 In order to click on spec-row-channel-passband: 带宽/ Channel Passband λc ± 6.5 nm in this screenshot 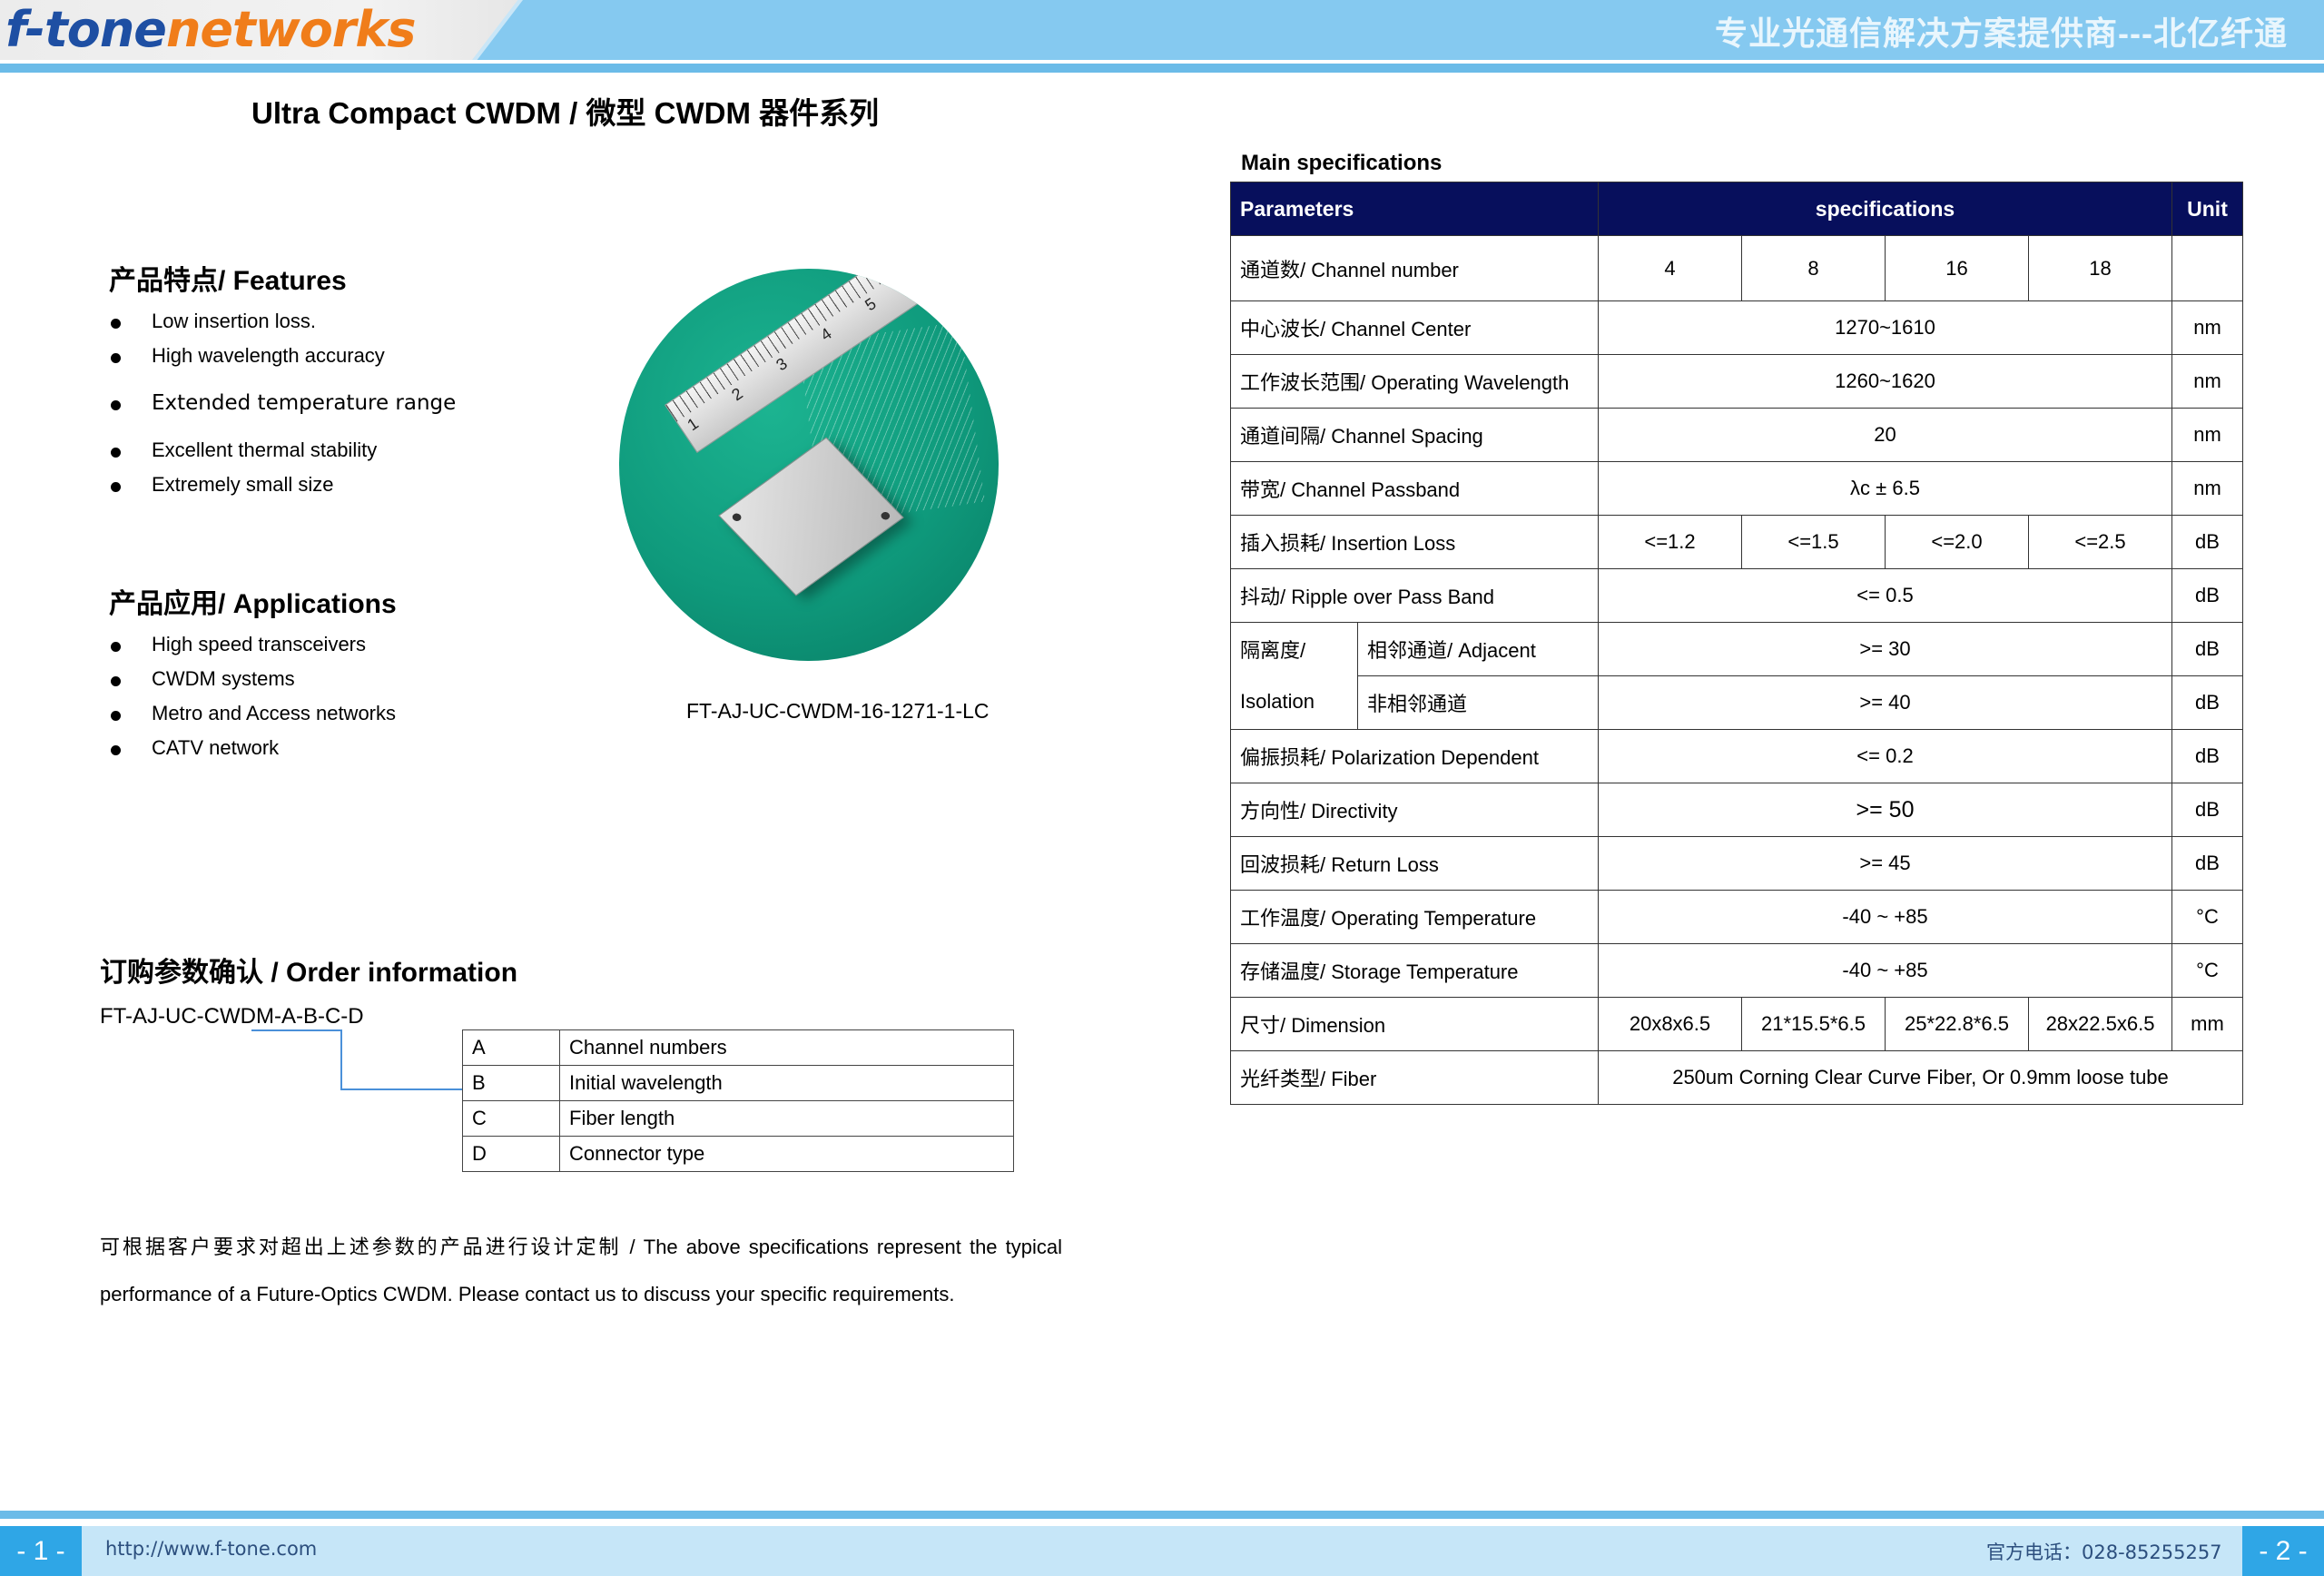, I will do `click(1736, 488)`.